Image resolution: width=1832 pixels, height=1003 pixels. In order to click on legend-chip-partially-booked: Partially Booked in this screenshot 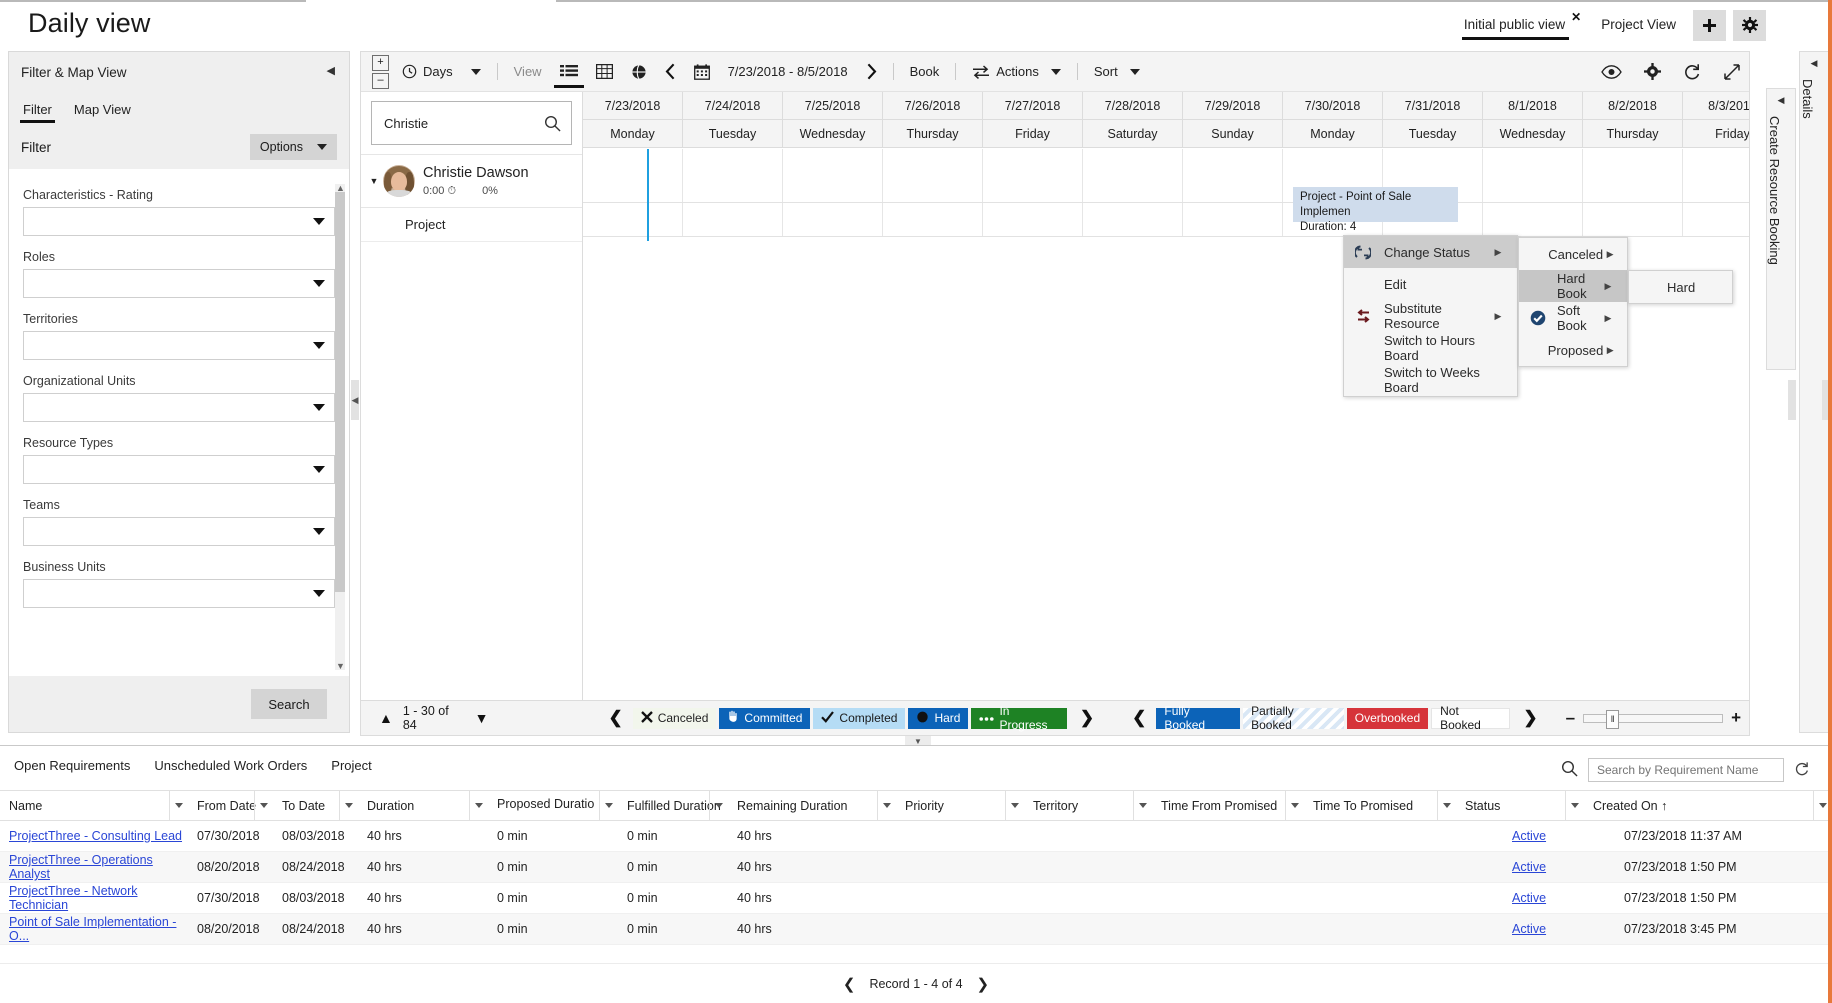, I will do `click(1293, 718)`.